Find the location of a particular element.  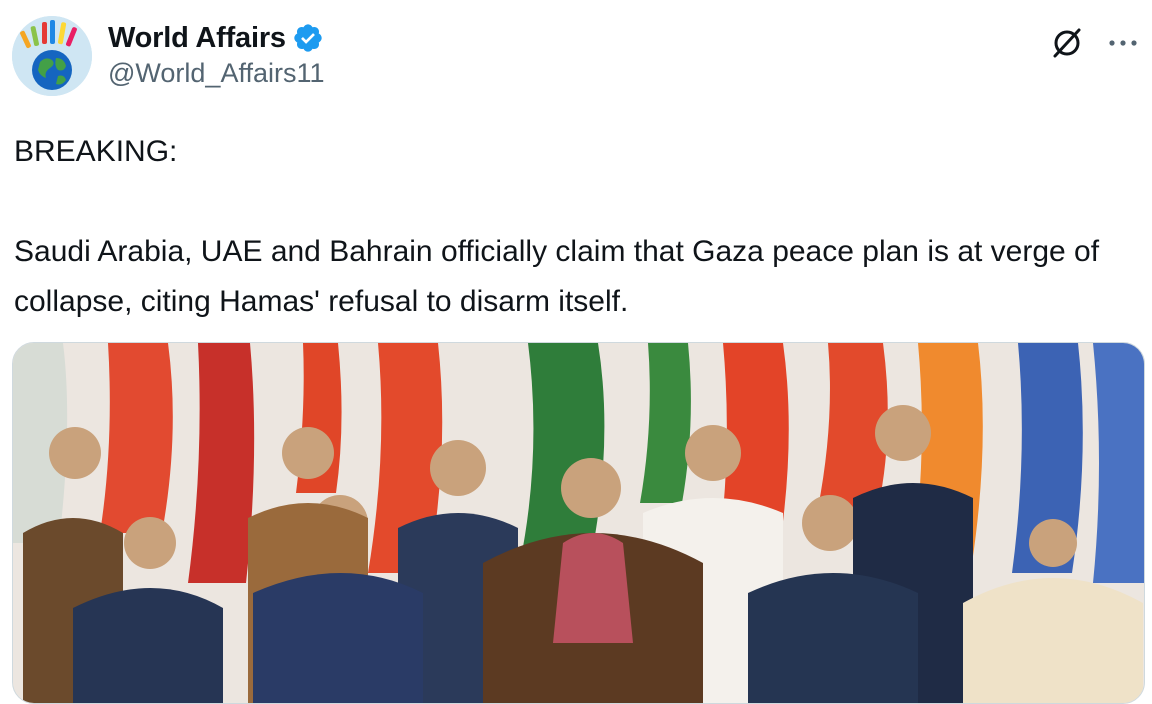

author-display-name: World Affairs is located at coordinates (197, 38).